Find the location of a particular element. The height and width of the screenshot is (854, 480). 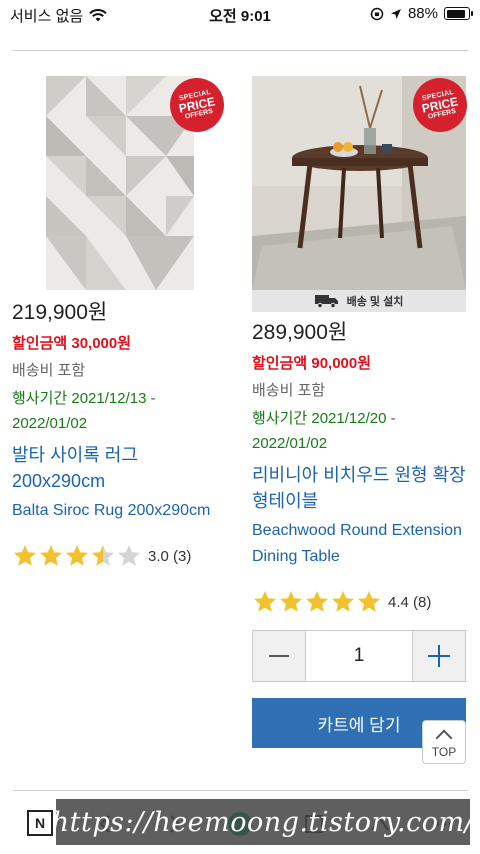

status-bar: 서비스 없음 오전 9:01 88% is located at coordinates (240, 14).